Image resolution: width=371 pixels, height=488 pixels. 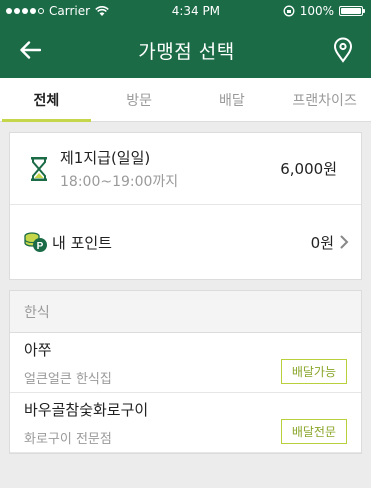 What do you see at coordinates (40, 246) in the screenshot?
I see `svg-text: P` at bounding box center [40, 246].